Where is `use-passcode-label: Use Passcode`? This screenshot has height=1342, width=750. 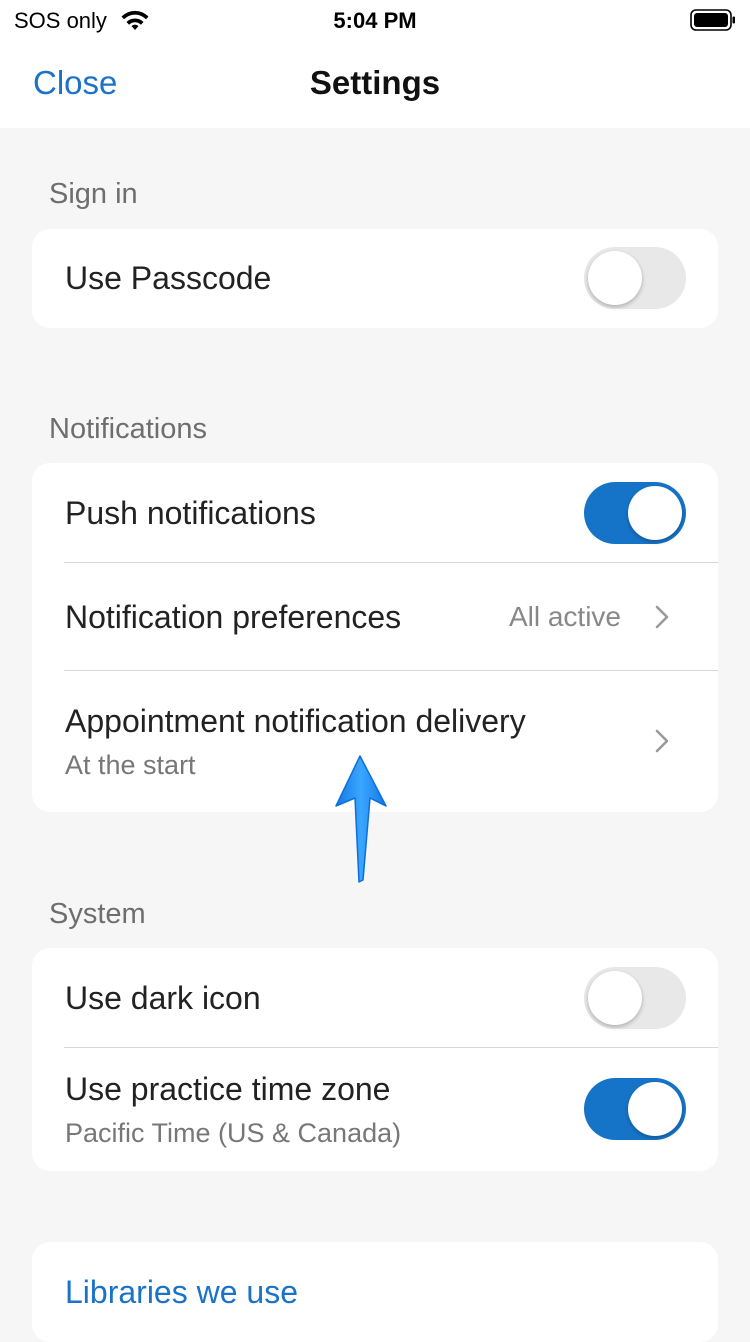 use-passcode-label: Use Passcode is located at coordinates (168, 278).